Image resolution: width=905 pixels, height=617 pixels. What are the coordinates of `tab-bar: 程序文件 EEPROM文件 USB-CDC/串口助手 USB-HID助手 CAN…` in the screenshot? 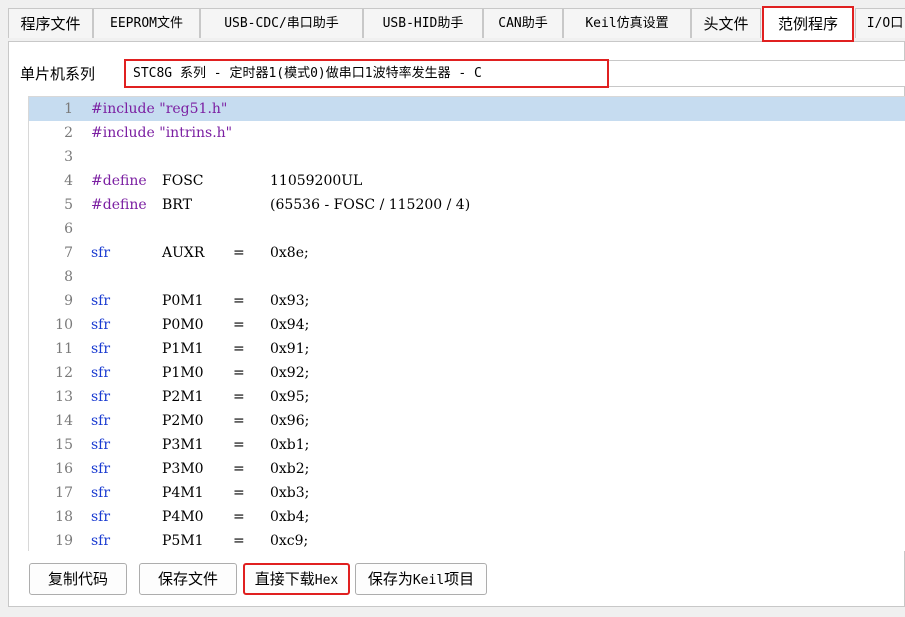 It's located at (452, 21).